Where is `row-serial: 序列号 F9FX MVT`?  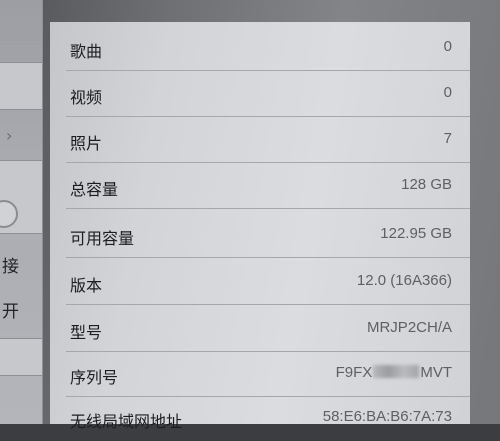 row-serial: 序列号 F9FX MVT is located at coordinates (260, 374).